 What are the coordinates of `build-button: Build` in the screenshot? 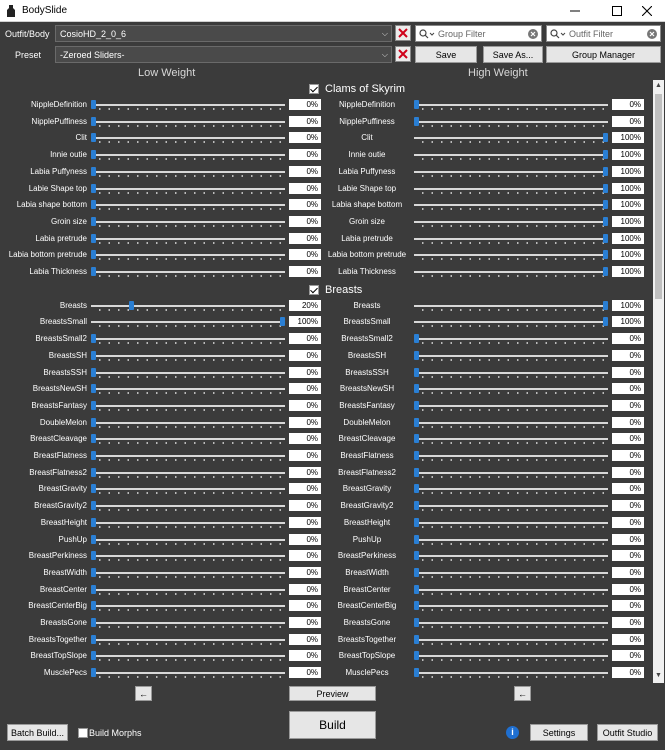 It's located at (332, 725).